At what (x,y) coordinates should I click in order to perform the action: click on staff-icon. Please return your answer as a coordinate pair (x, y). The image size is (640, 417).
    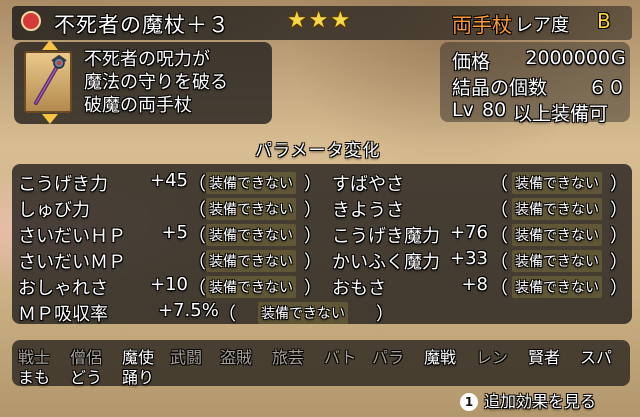
    Looking at the image, I should click on (50, 80).